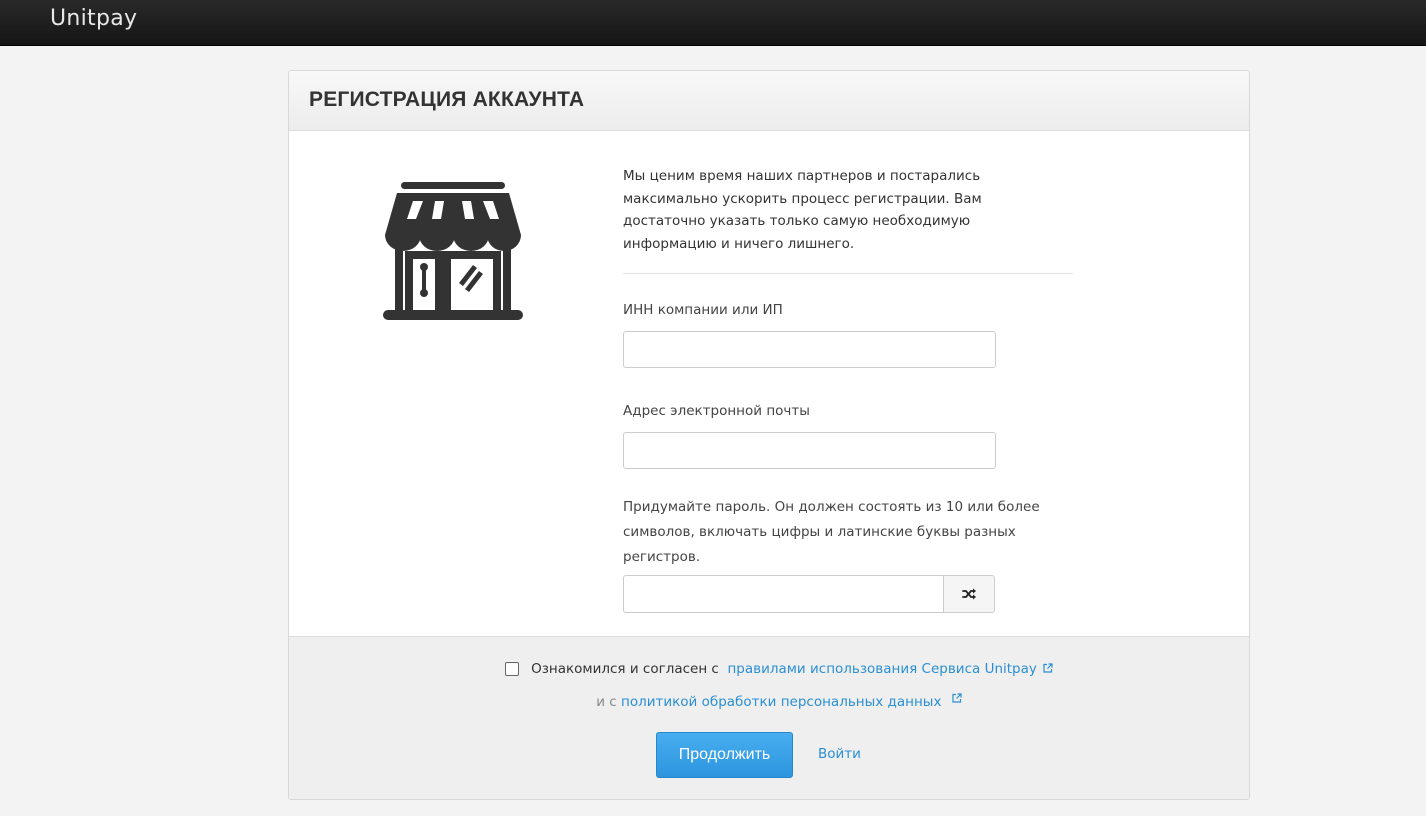  Describe the element at coordinates (881, 669) in the screenshot. I see `rules-link: правилами использования Сервиса Unitpay` at that location.